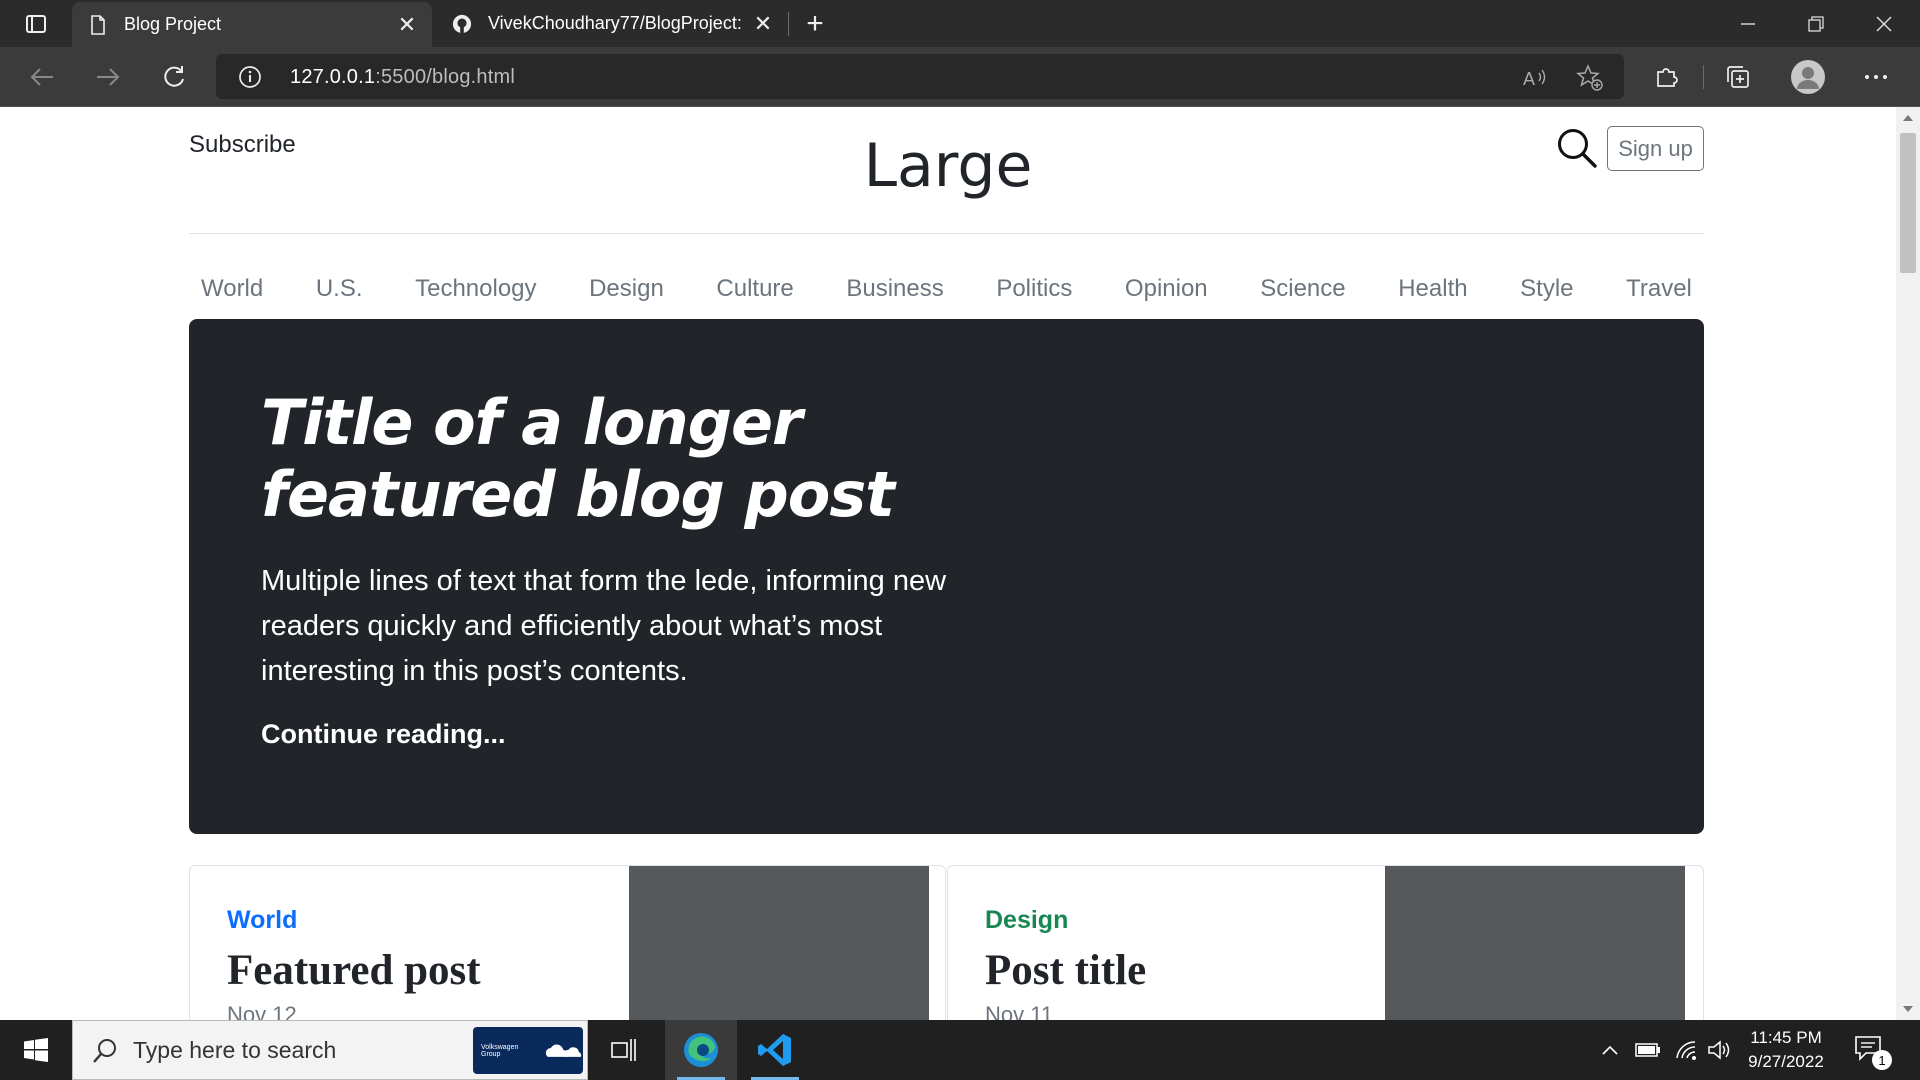 This screenshot has height=1080, width=1920. I want to click on url-text: 127.0.0.1:5500/blog.html, so click(402, 77).